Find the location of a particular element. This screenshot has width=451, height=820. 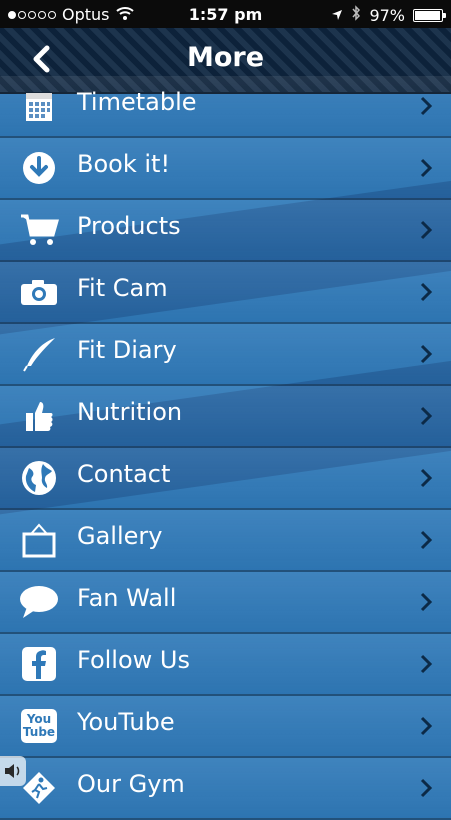

menu-item-label: YouTube is located at coordinates (126, 722).